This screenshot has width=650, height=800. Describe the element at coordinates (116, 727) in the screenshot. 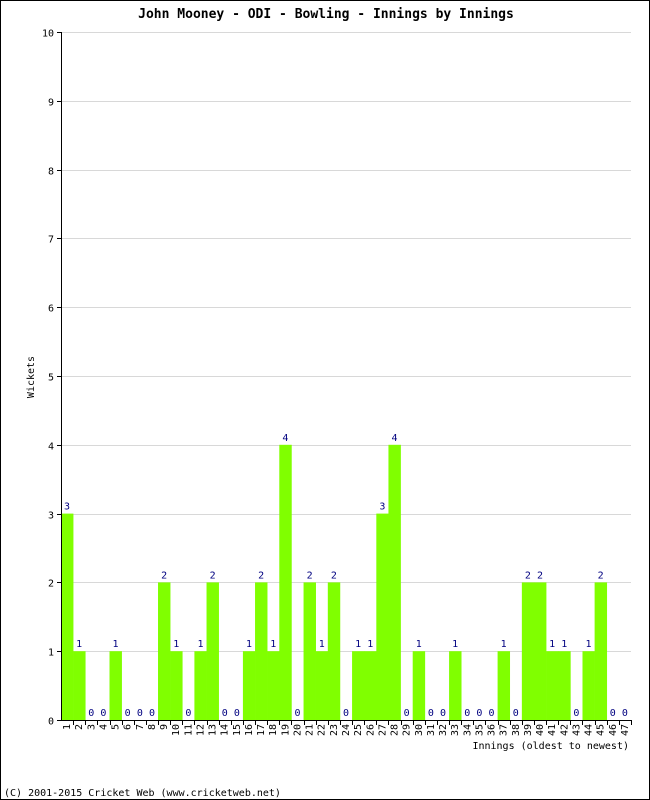

I see `x-tick-label: 5` at that location.